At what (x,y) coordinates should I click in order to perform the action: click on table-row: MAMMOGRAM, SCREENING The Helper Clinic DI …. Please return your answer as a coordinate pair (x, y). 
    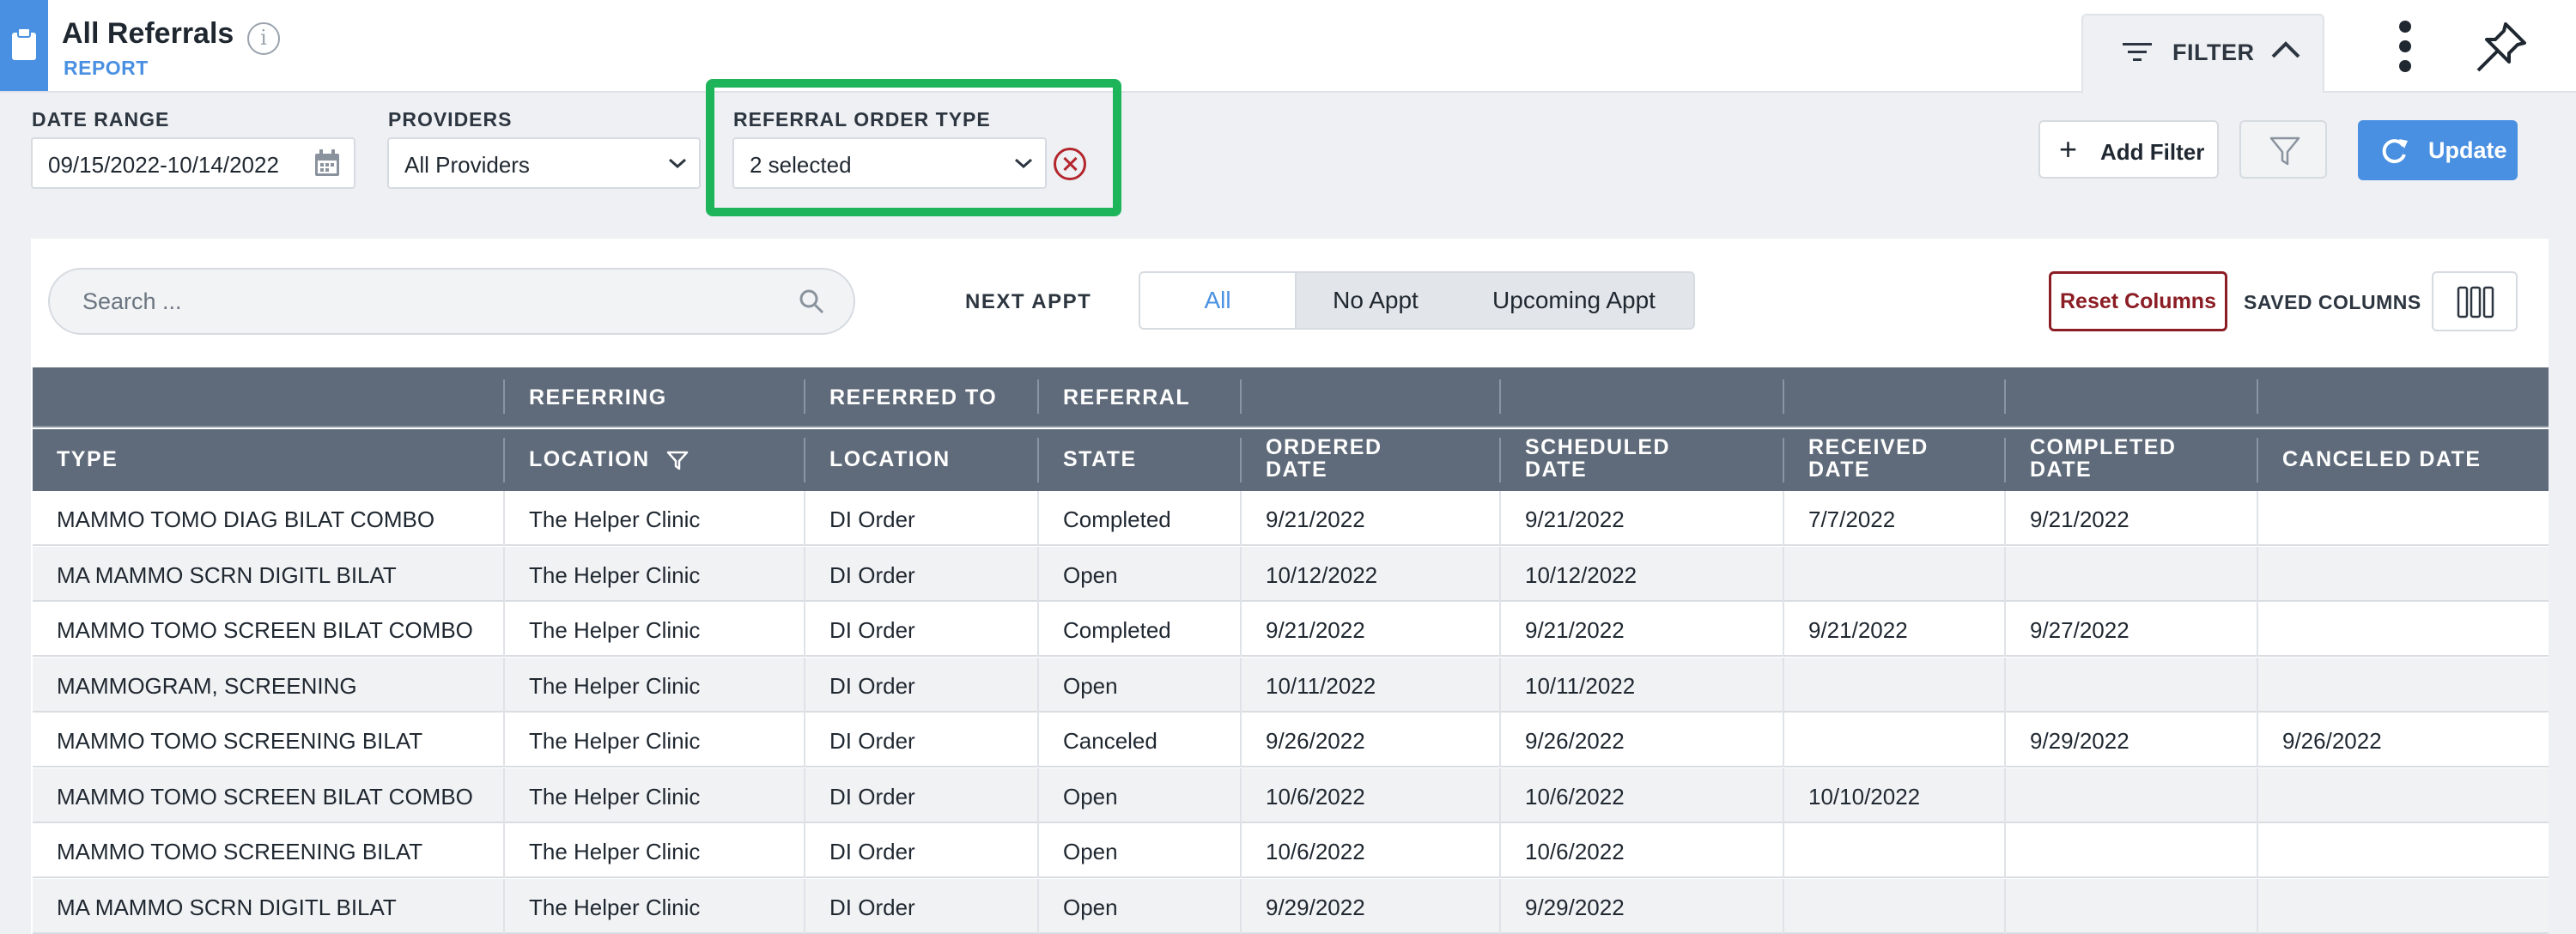
    Looking at the image, I should click on (1291, 685).